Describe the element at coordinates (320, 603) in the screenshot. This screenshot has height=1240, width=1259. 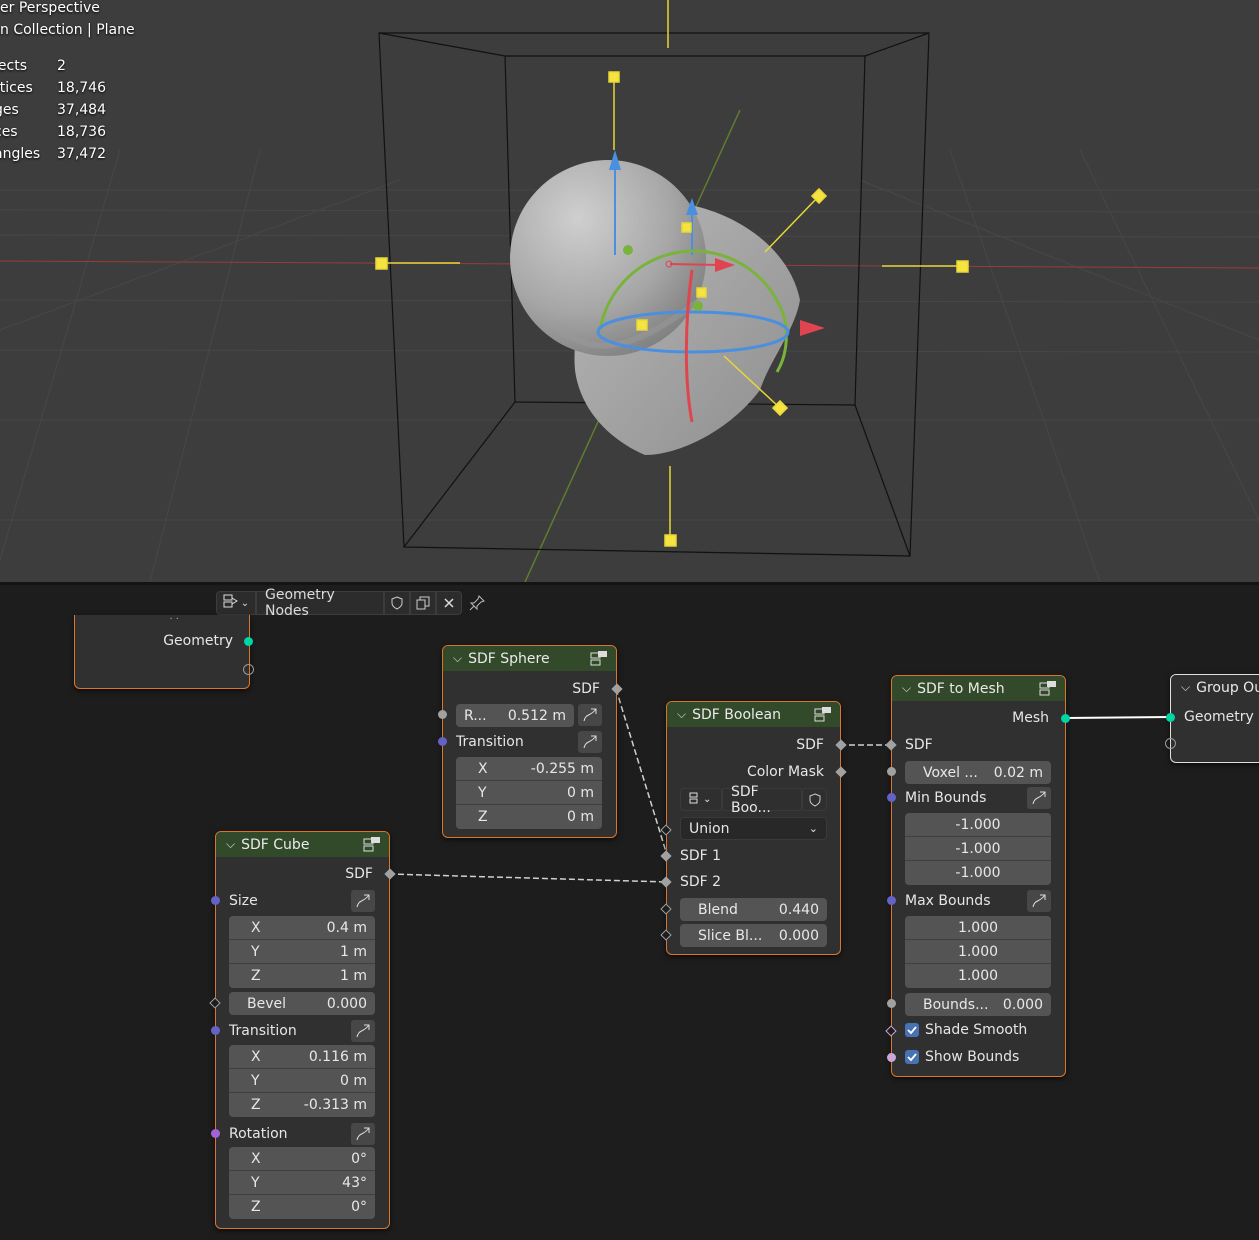
I see `tree-name-field: Geometry Nodes` at that location.